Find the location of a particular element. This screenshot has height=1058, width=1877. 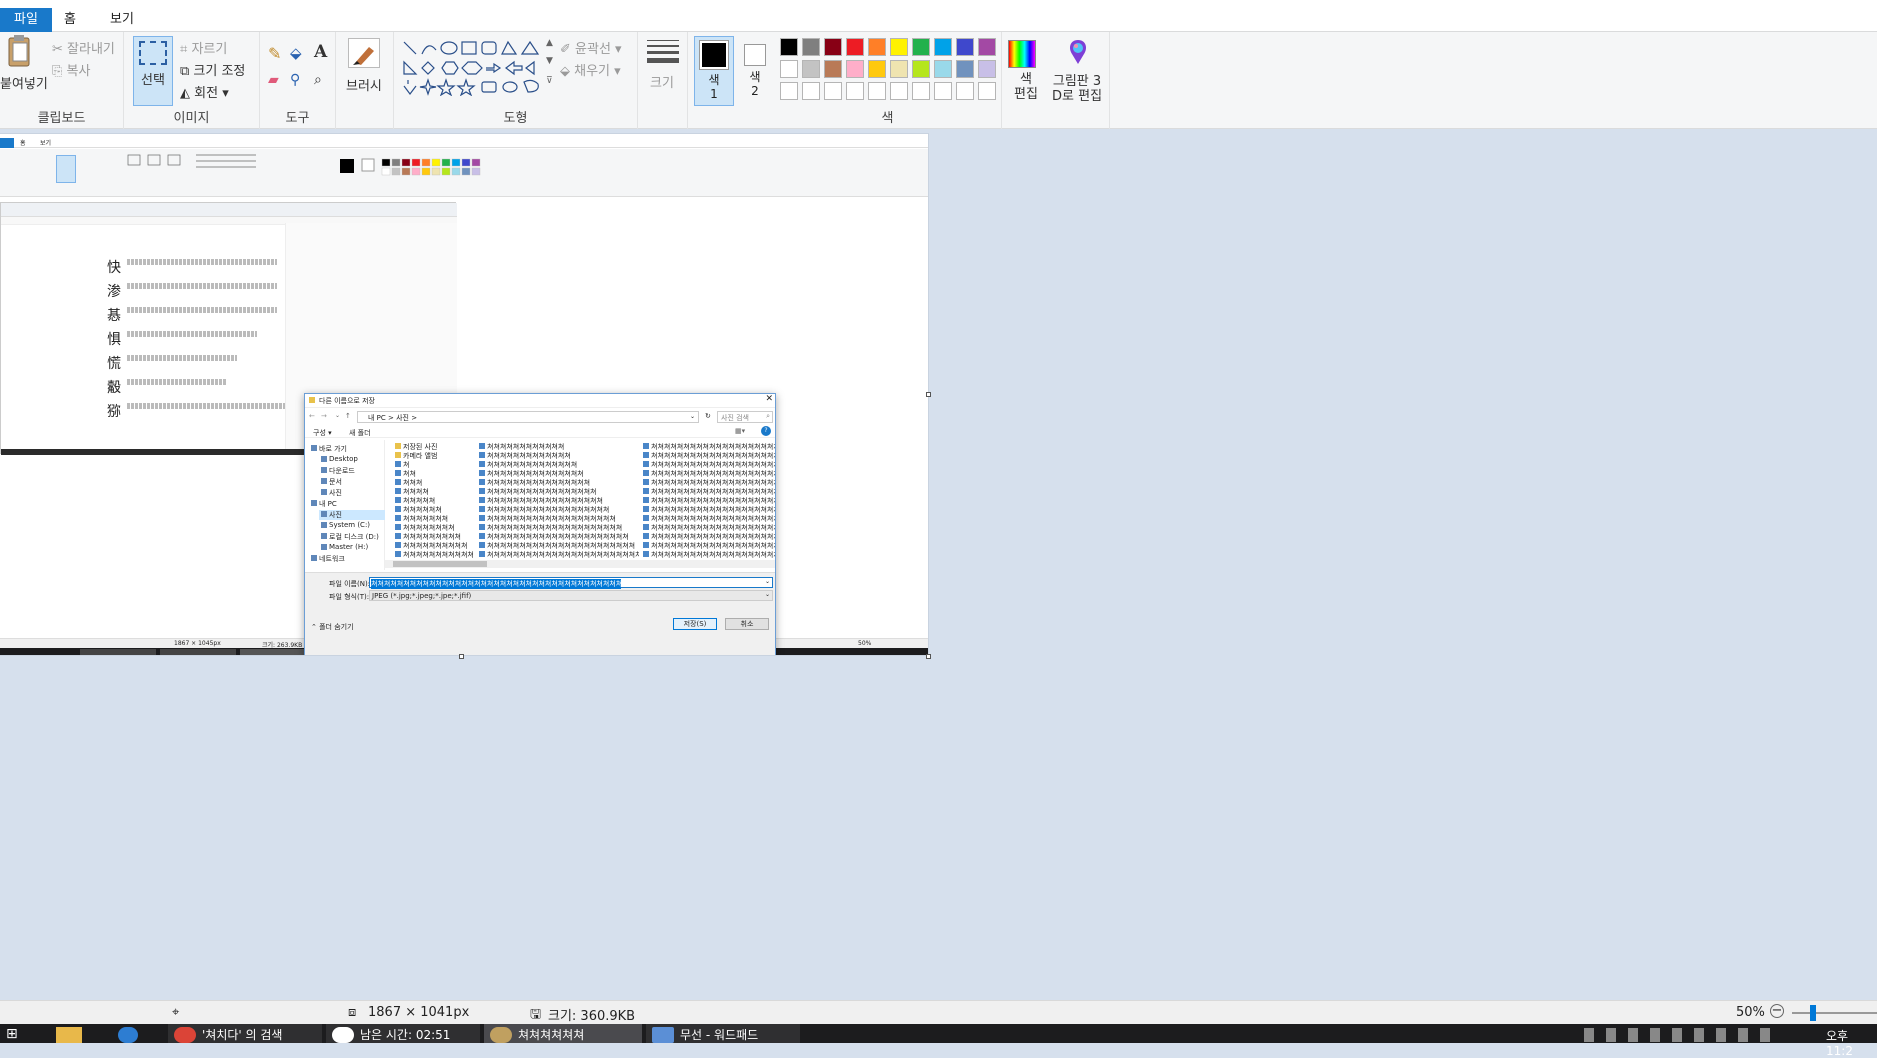

close-icon: ✕ is located at coordinates (769, 399).